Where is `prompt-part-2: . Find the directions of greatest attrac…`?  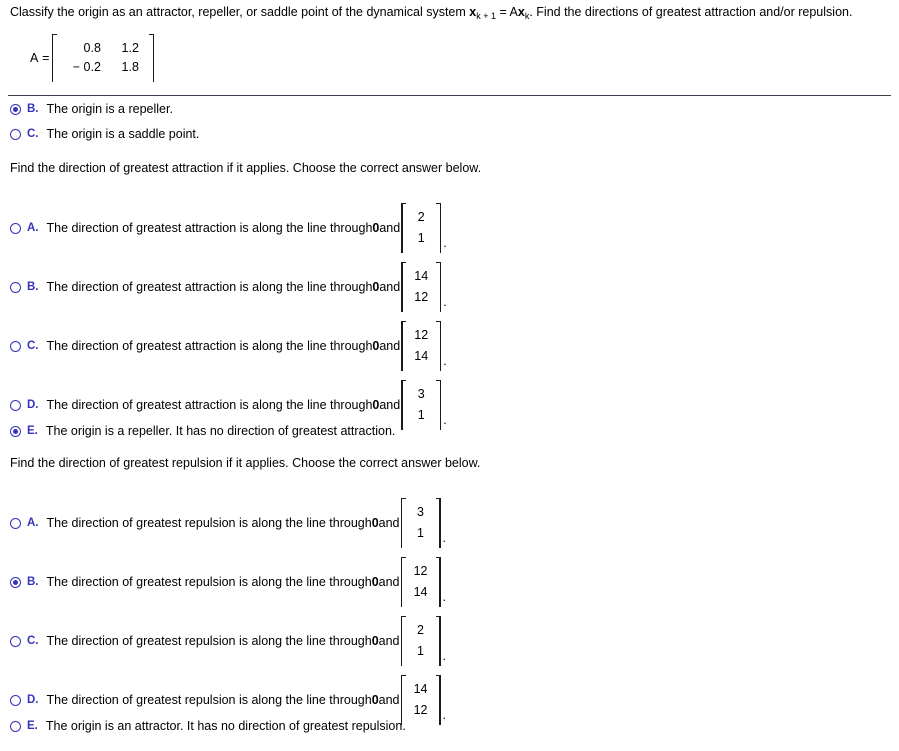
prompt-part-2: . Find the directions of greatest attrac… is located at coordinates (691, 12).